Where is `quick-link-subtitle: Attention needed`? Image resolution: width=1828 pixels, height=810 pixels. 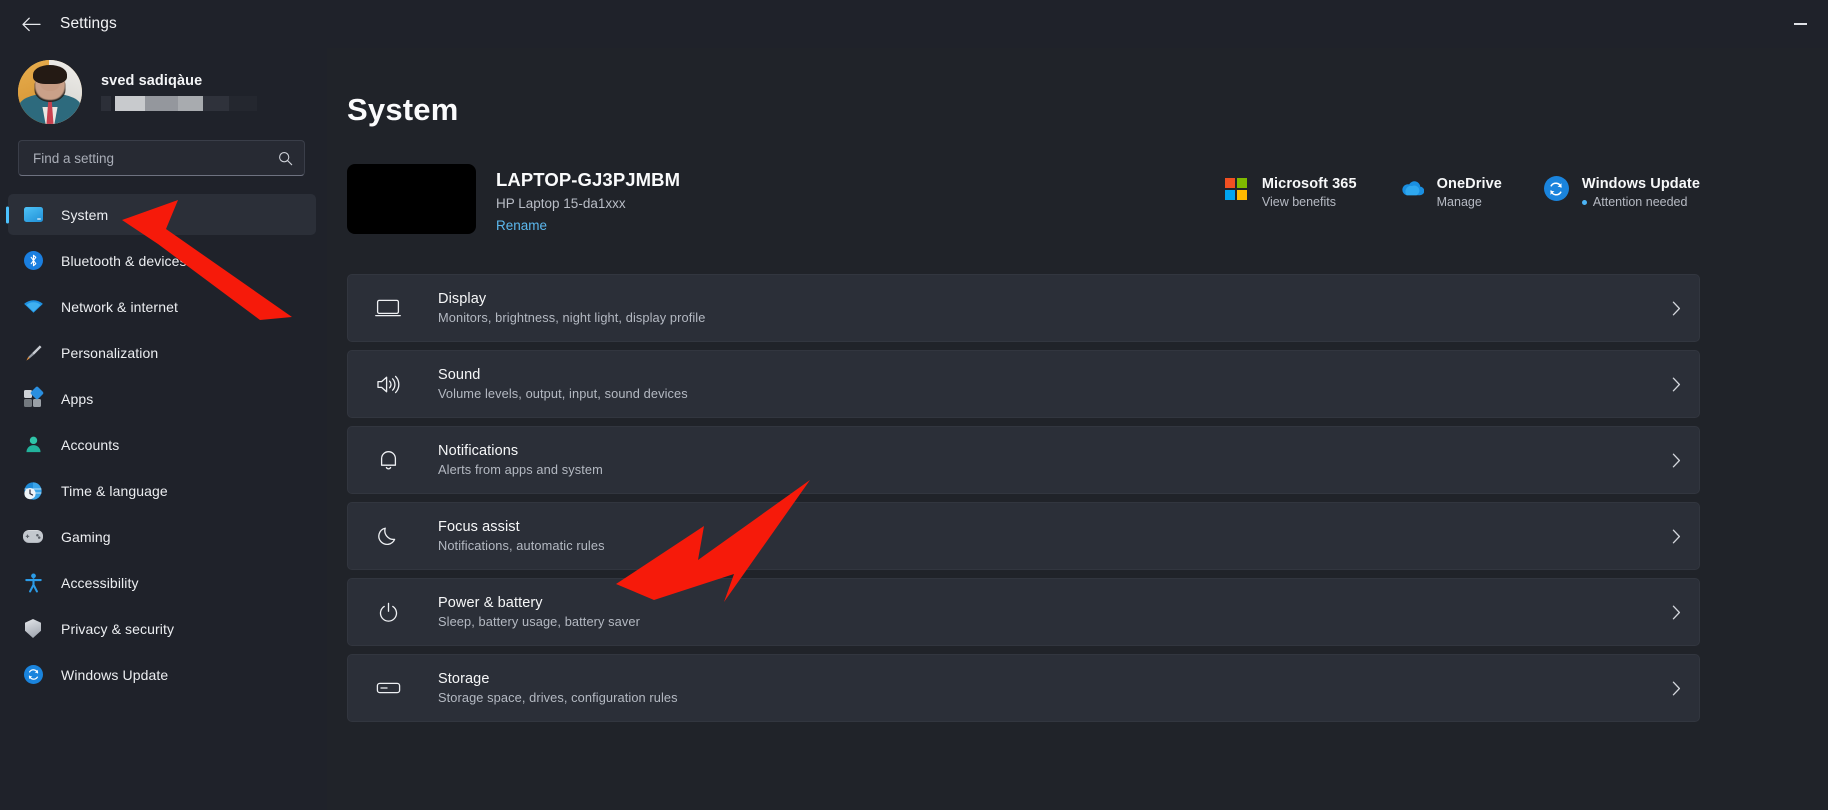 quick-link-subtitle: Attention needed is located at coordinates (1640, 202).